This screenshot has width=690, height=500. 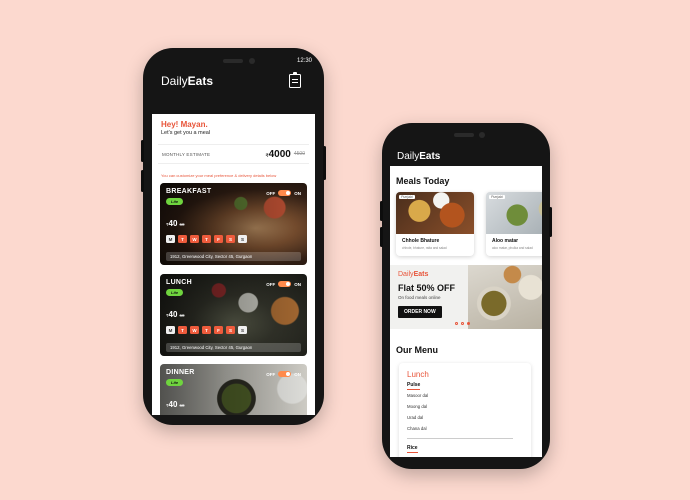 What do you see at coordinates (427, 288) in the screenshot?
I see `promo-headline: Flat 50% OFF` at bounding box center [427, 288].